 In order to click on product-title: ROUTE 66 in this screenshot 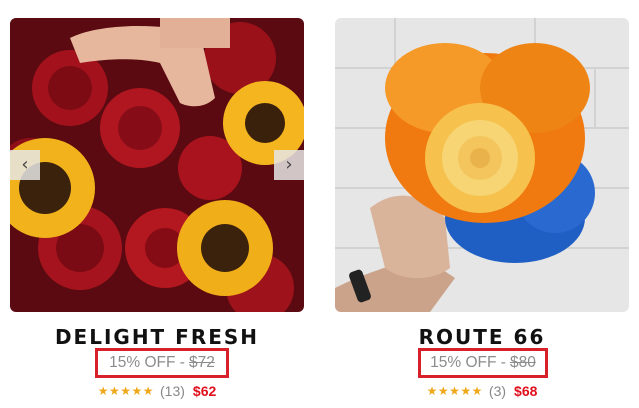, I will do `click(482, 337)`.